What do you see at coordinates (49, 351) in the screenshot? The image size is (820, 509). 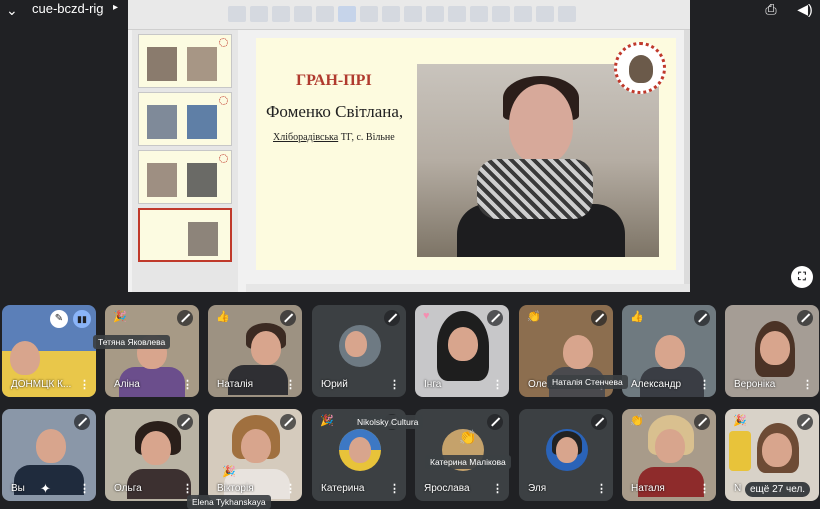 I see `participant-tile: ✎ ▮▮ ДОНМЦК К... ⋮` at bounding box center [49, 351].